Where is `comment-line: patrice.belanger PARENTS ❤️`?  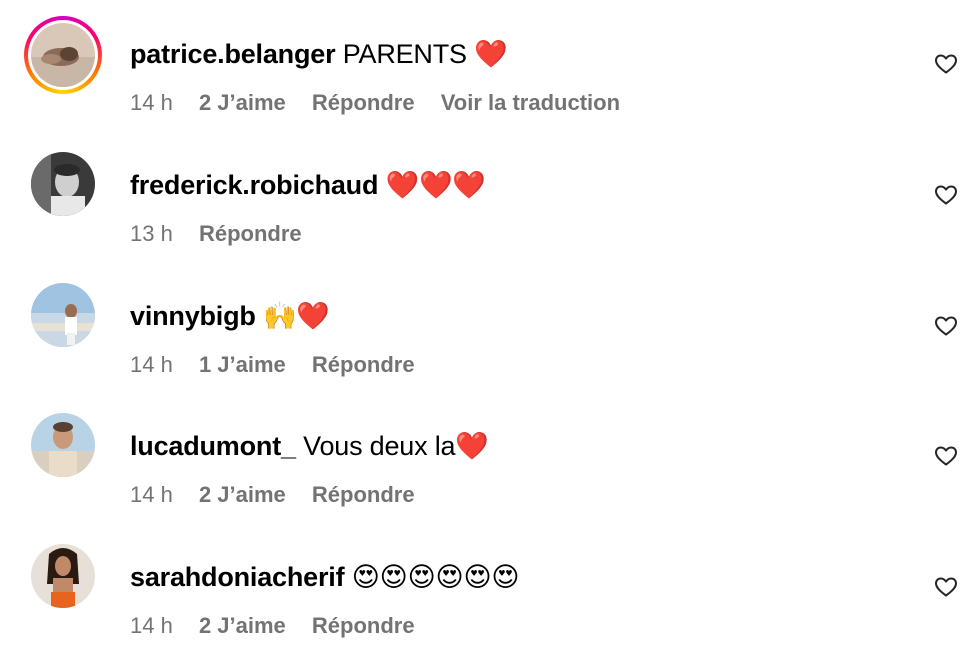
comment-line: patrice.belanger PARENTS ❤️ is located at coordinates (319, 54).